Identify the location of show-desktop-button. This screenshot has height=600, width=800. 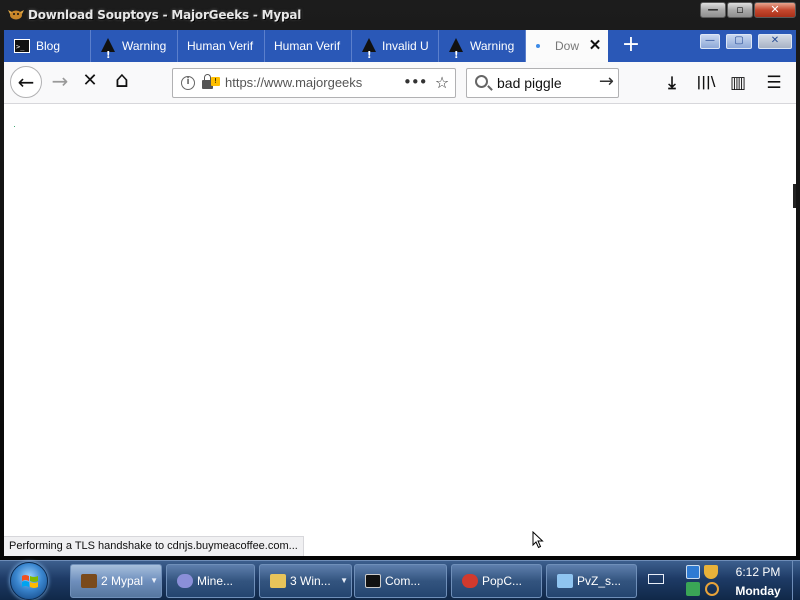
(796, 580).